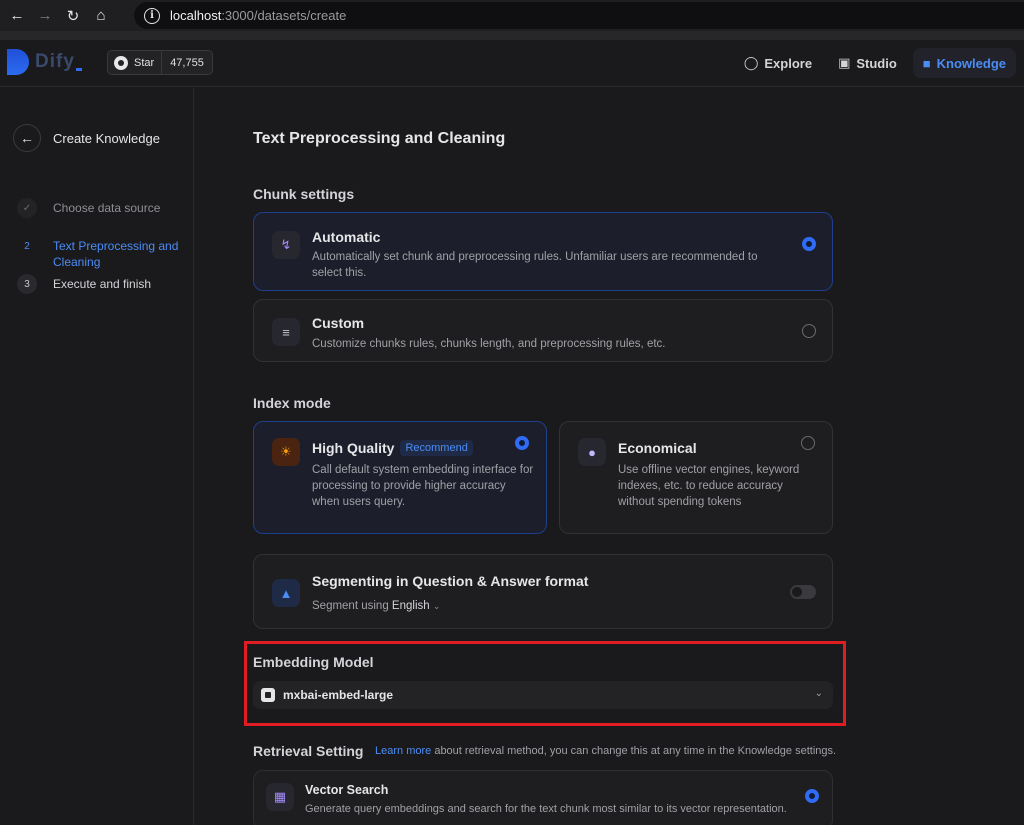 The height and width of the screenshot is (825, 1024). I want to click on compass-icon: ◯, so click(751, 62).